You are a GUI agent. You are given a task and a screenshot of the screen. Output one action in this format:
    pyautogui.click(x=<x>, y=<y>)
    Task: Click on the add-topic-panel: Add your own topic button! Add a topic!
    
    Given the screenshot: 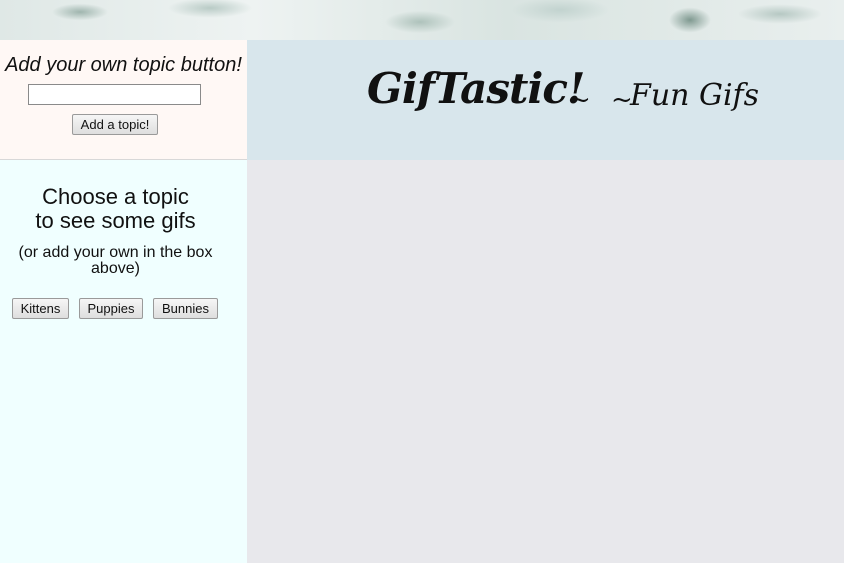 What is the action you would take?
    pyautogui.click(x=123, y=100)
    